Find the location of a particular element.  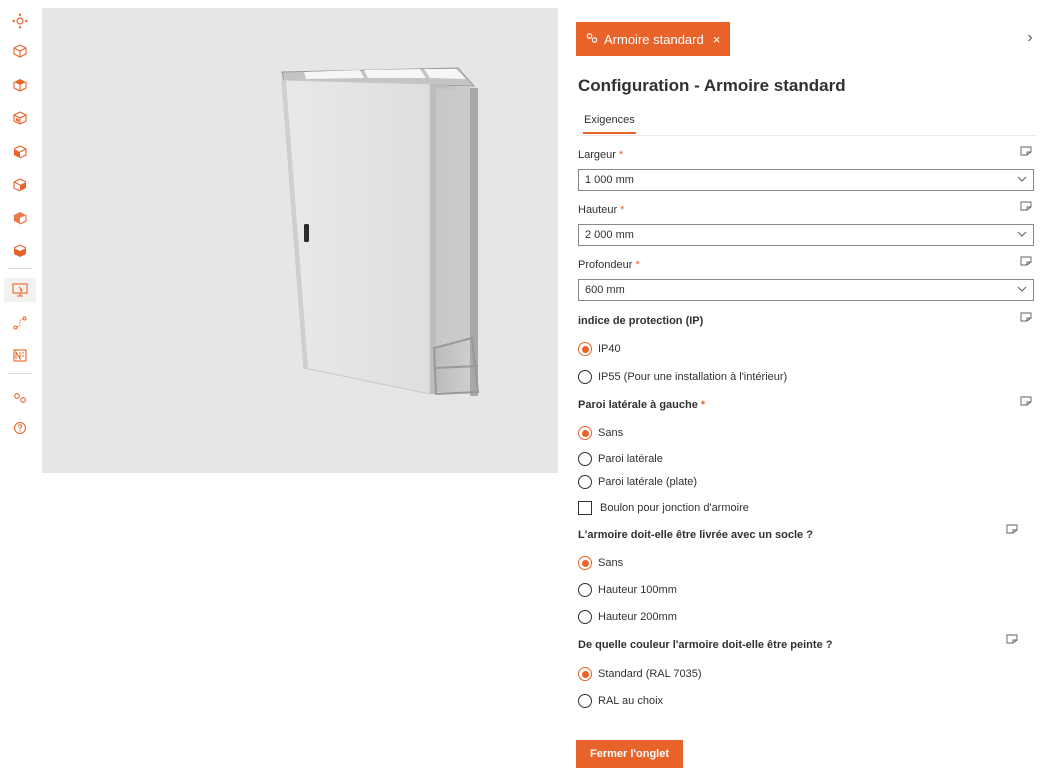

cabinet-3d-render is located at coordinates (380, 231).